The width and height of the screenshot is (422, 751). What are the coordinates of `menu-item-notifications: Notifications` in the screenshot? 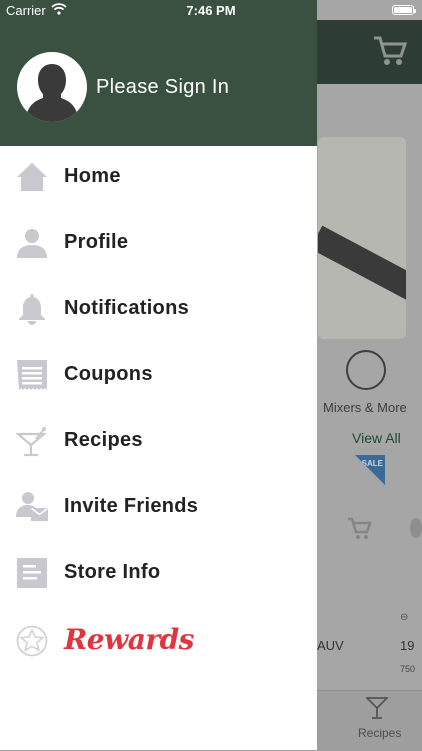 It's located at (158, 310).